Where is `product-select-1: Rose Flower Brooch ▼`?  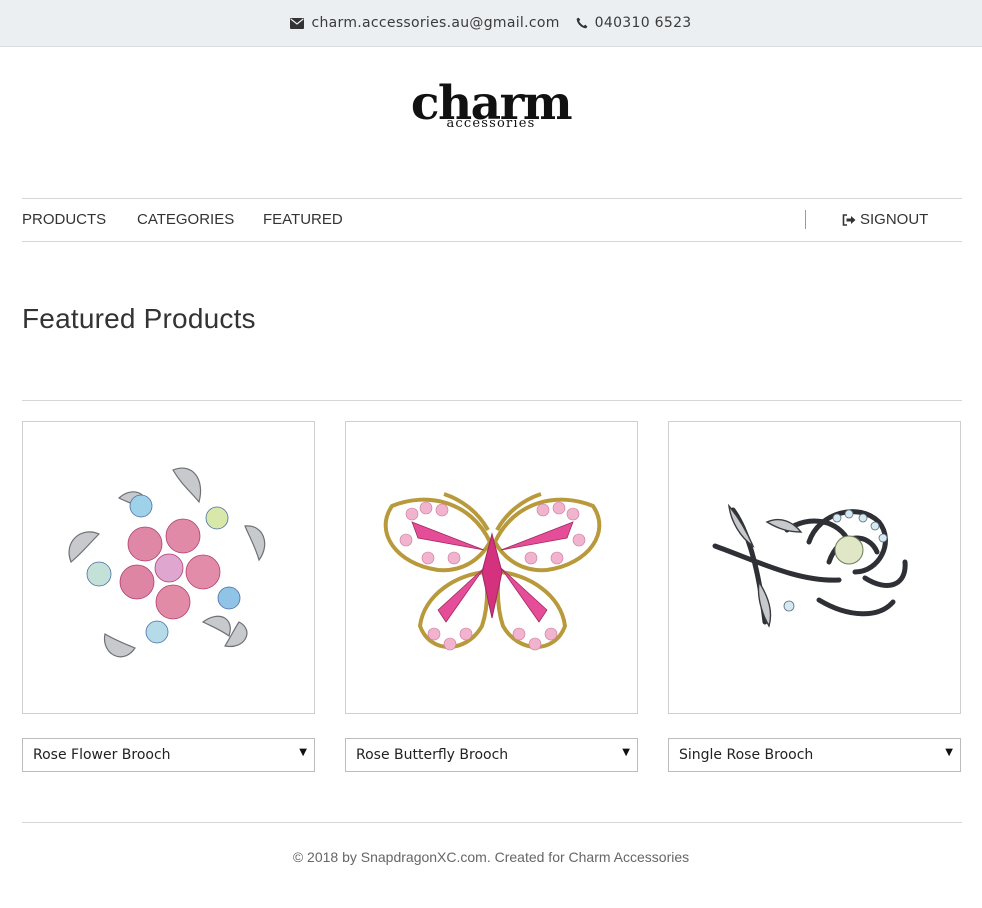
product-select-1: Rose Flower Brooch ▼ is located at coordinates (168, 755).